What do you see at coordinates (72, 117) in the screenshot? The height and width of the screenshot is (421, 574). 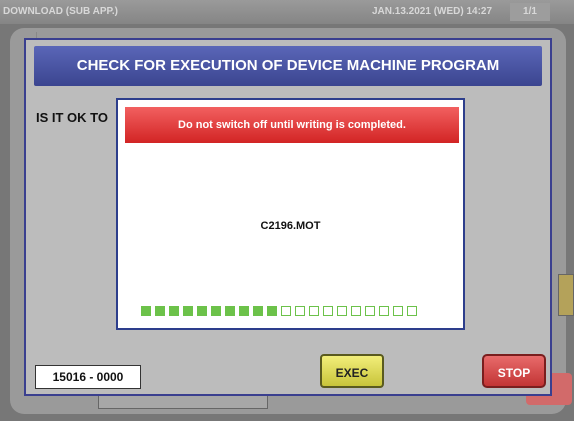 I see `question-text: IS IT OK TO` at bounding box center [72, 117].